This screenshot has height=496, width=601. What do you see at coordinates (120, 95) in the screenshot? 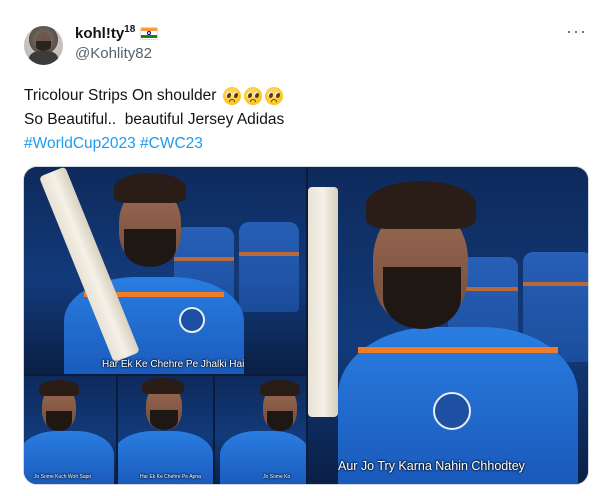
I see `tweet-line-1-text: Tricolour Strips On shoulder` at bounding box center [120, 95].